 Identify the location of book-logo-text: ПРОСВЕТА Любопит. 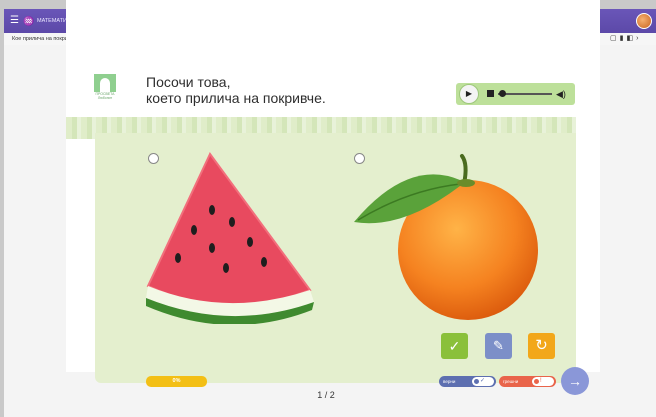
(105, 96).